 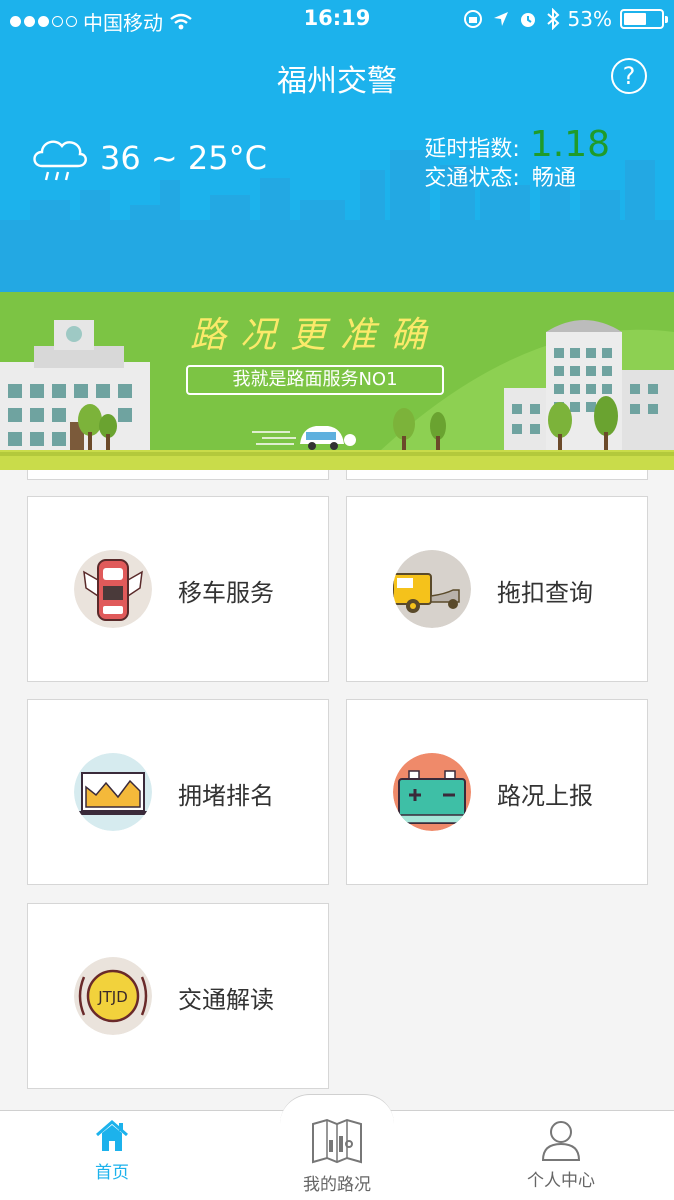 I want to click on alarm-icon, so click(x=527, y=20).